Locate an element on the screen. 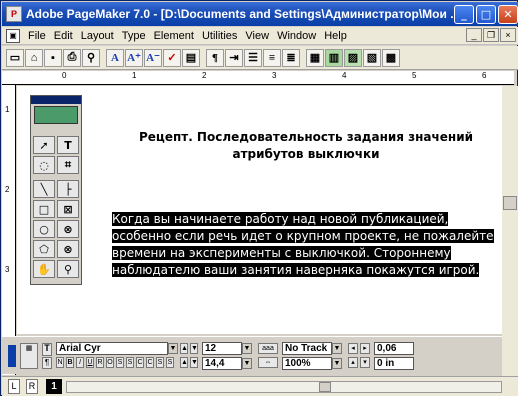 This screenshot has height=396, width=518. font-icon: A is located at coordinates (115, 57).